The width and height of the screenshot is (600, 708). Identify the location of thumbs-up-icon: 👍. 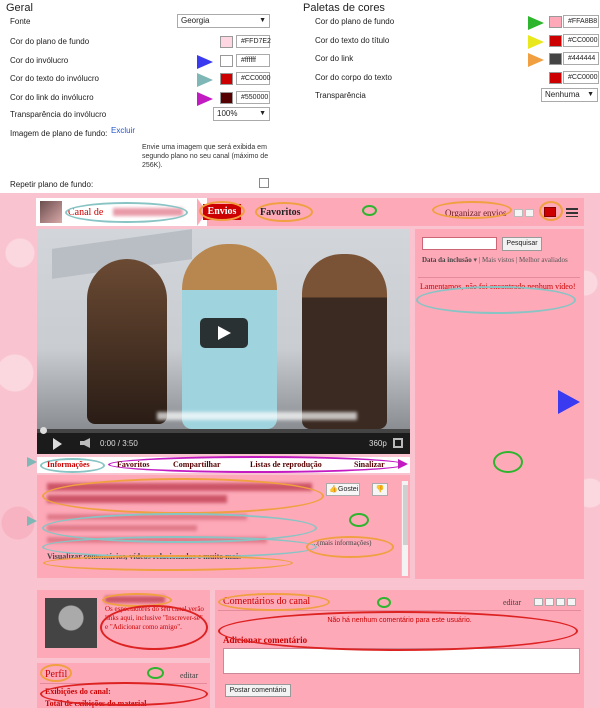
(333, 489).